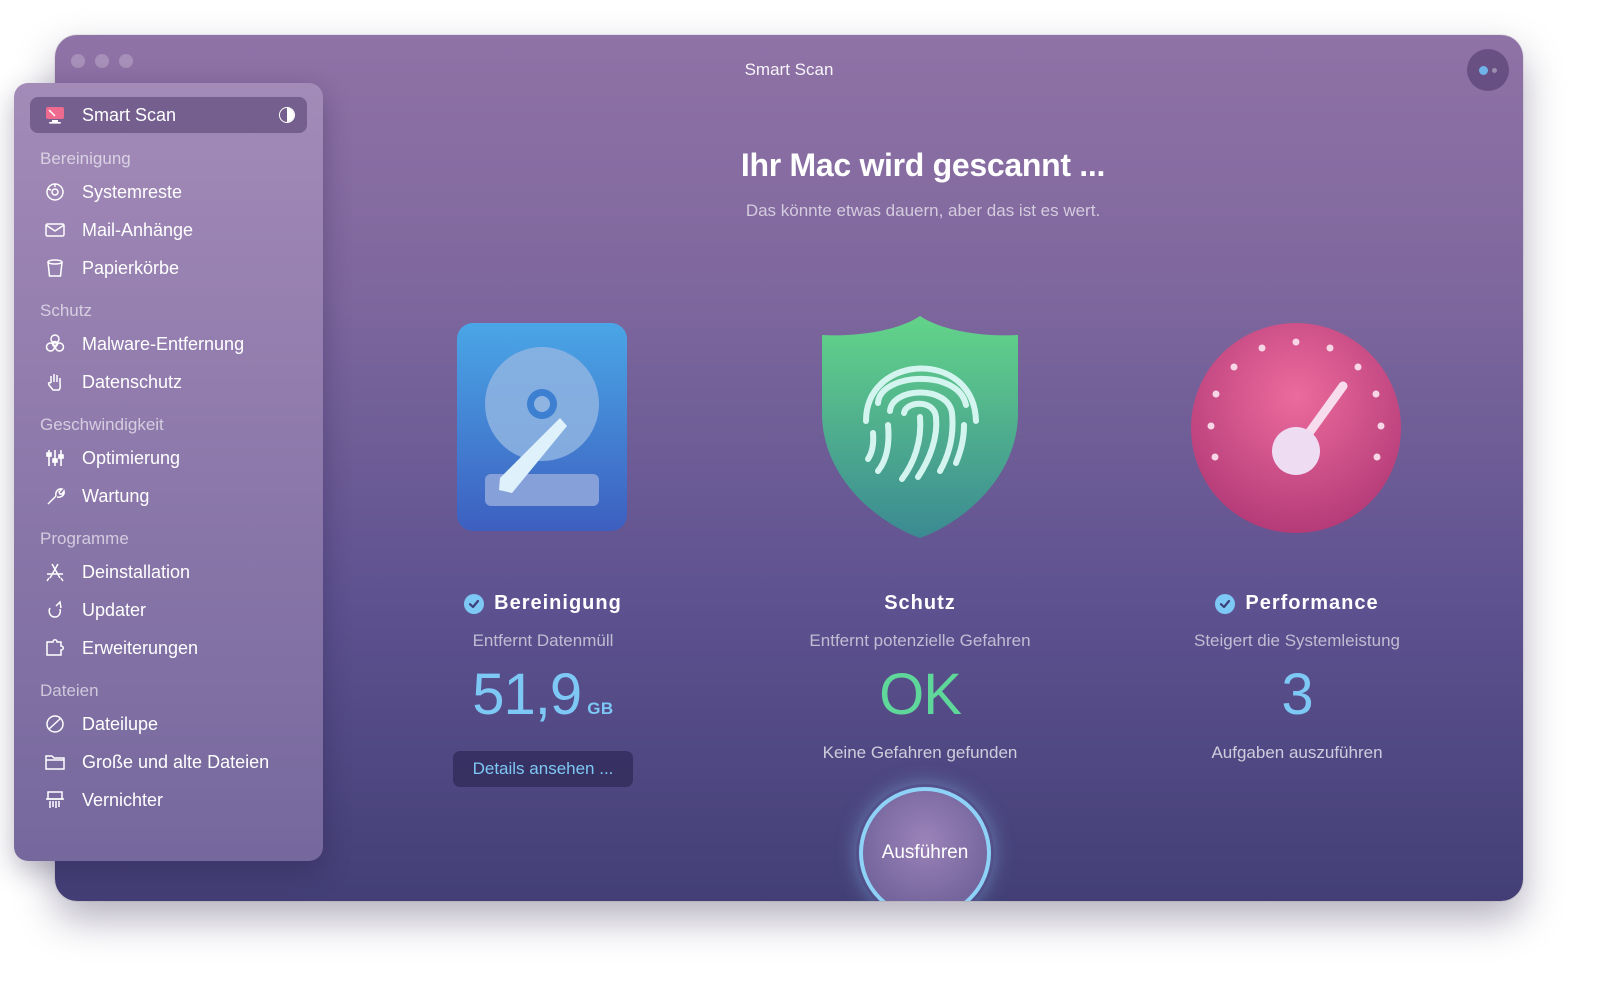 The width and height of the screenshot is (1600, 982). I want to click on biohazard-icon, so click(55, 344).